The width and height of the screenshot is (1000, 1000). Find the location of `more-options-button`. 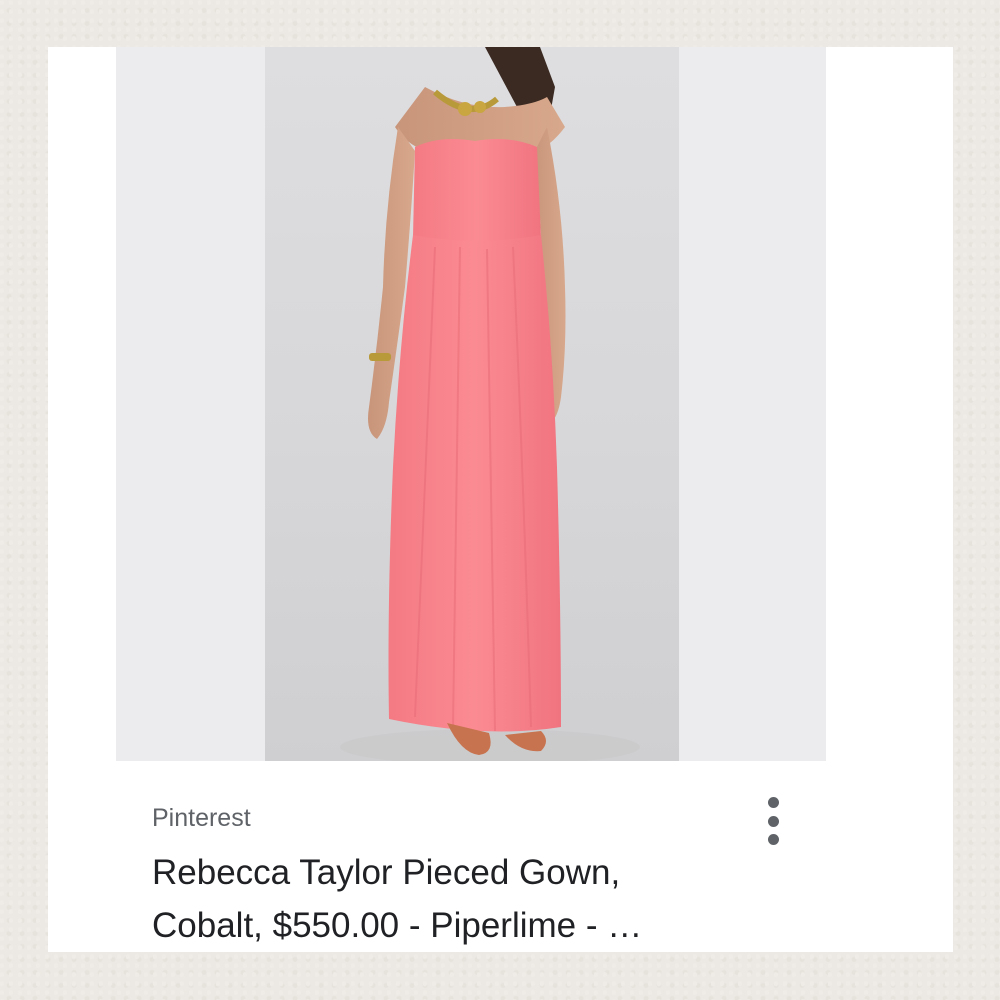

more-options-button is located at coordinates (773, 821).